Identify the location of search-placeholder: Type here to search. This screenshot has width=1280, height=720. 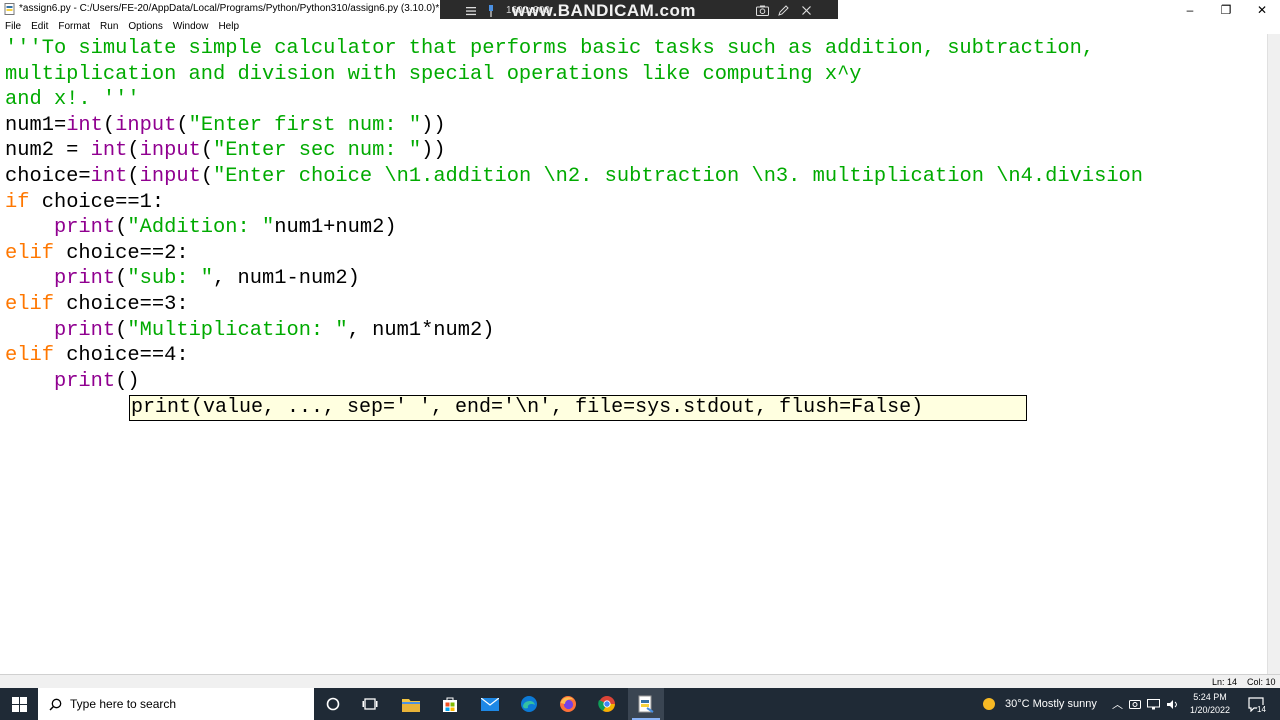
(123, 704).